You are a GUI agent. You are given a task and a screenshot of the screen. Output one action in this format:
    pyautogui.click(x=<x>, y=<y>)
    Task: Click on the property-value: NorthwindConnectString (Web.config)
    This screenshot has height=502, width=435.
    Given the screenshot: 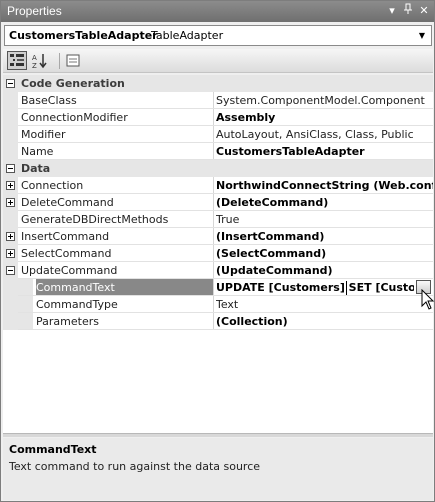 What is the action you would take?
    pyautogui.click(x=324, y=185)
    